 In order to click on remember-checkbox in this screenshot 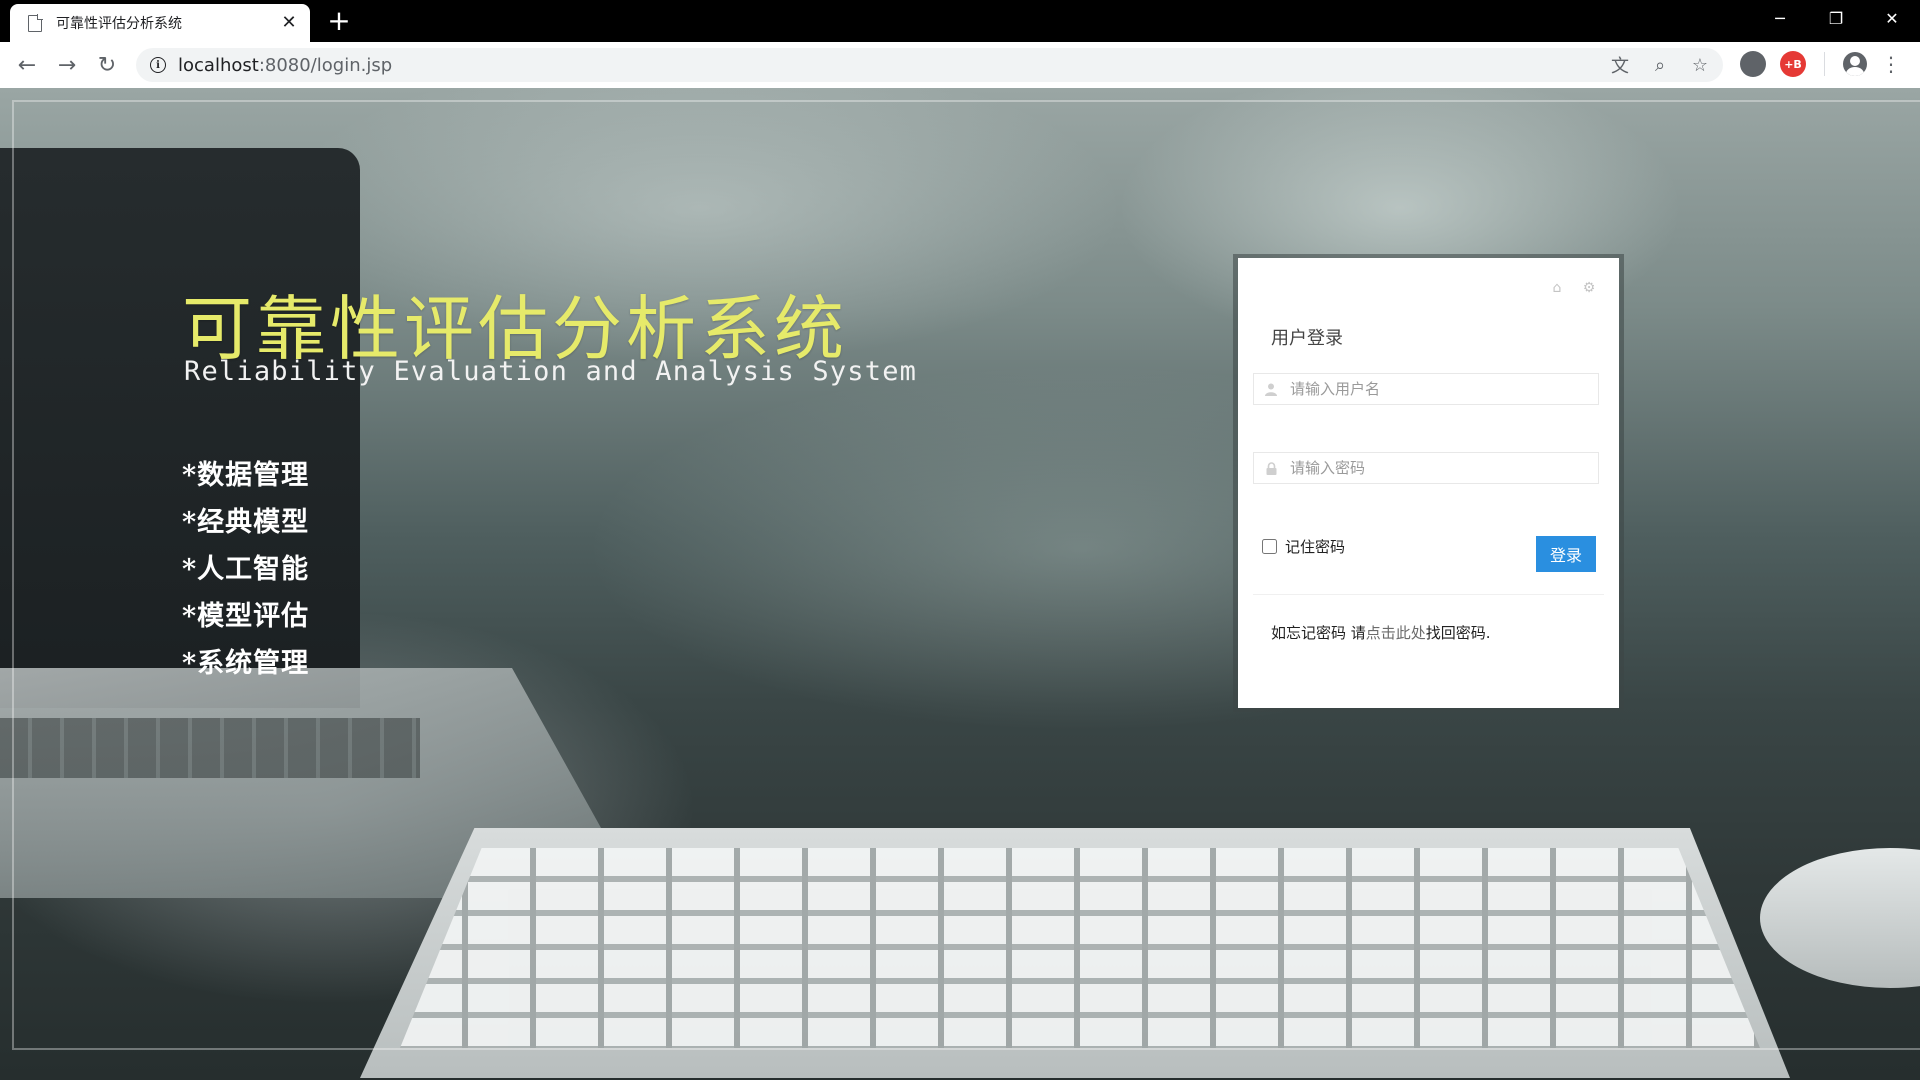, I will do `click(1269, 546)`.